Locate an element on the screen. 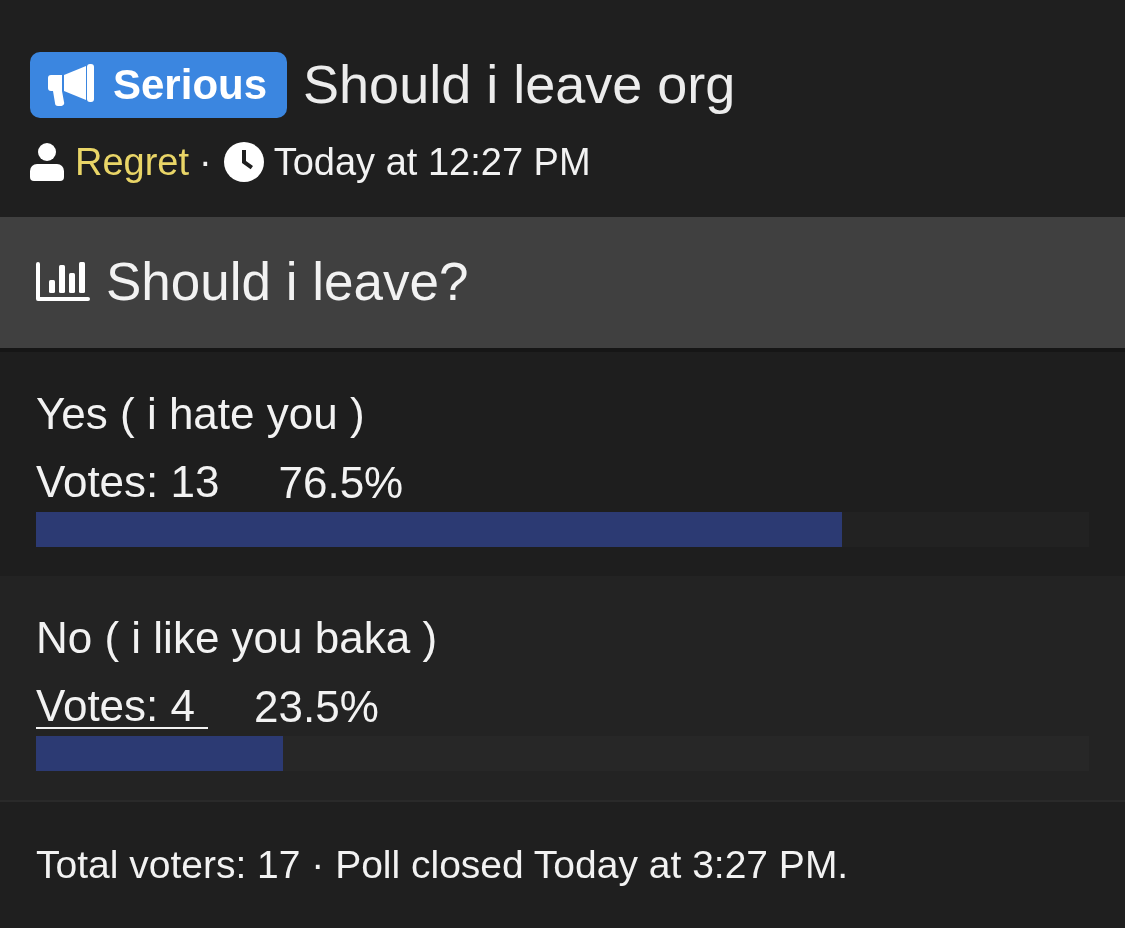 This screenshot has height=928, width=1125. votes-link: Votes: 13 is located at coordinates (134, 483).